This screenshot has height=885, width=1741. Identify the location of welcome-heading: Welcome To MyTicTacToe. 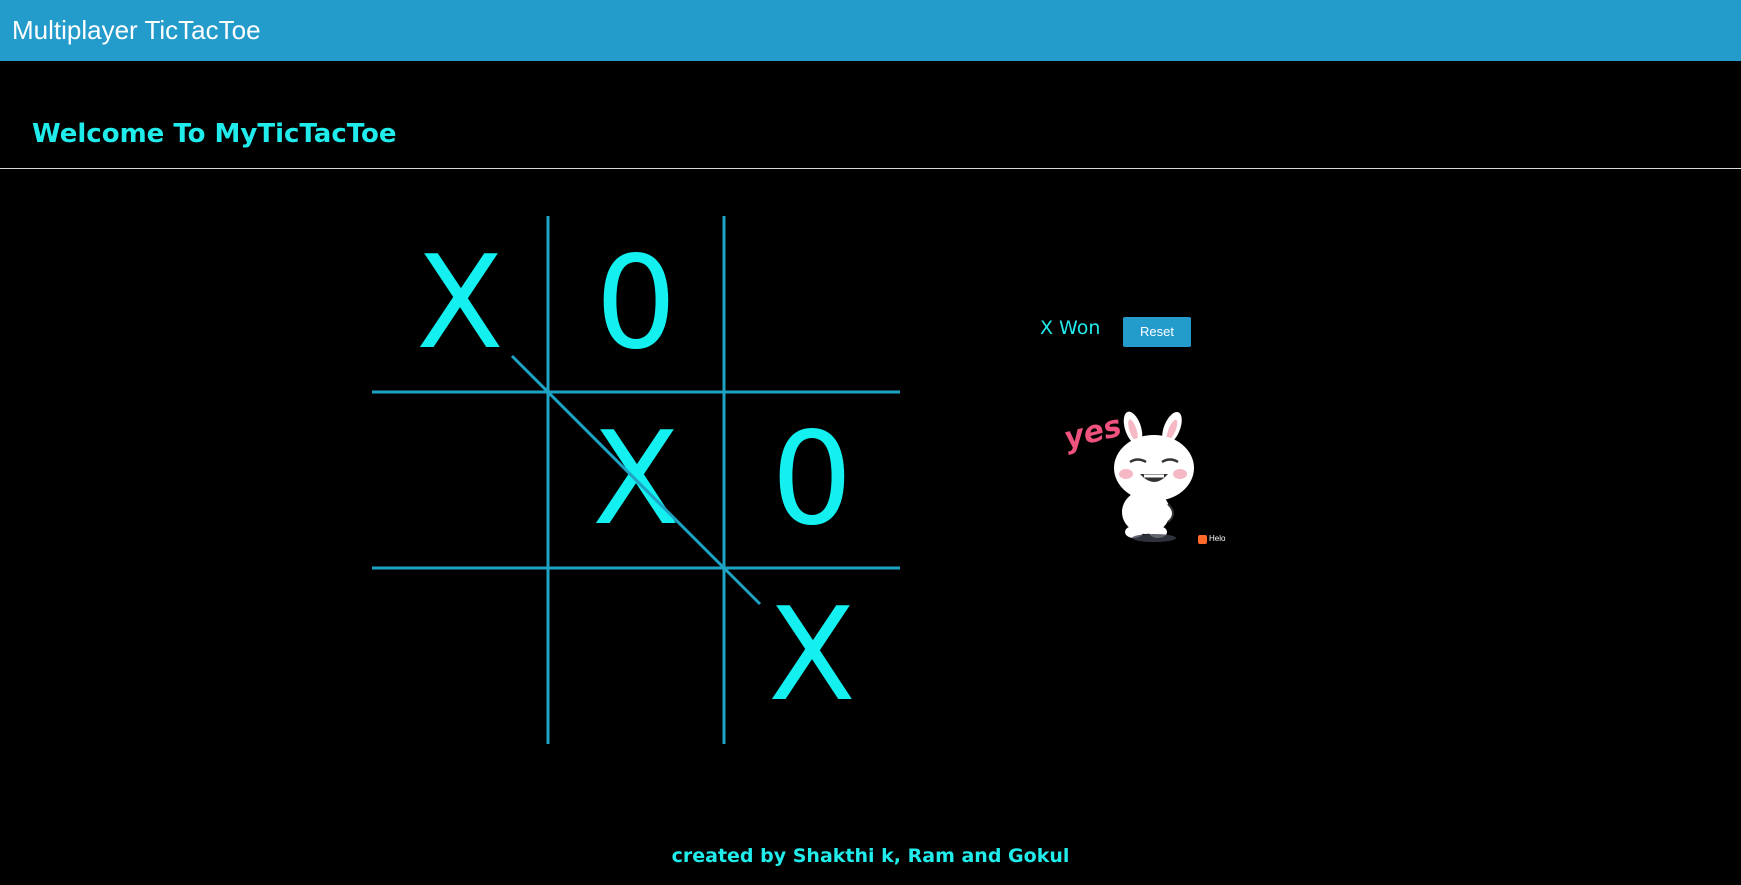
(214, 134).